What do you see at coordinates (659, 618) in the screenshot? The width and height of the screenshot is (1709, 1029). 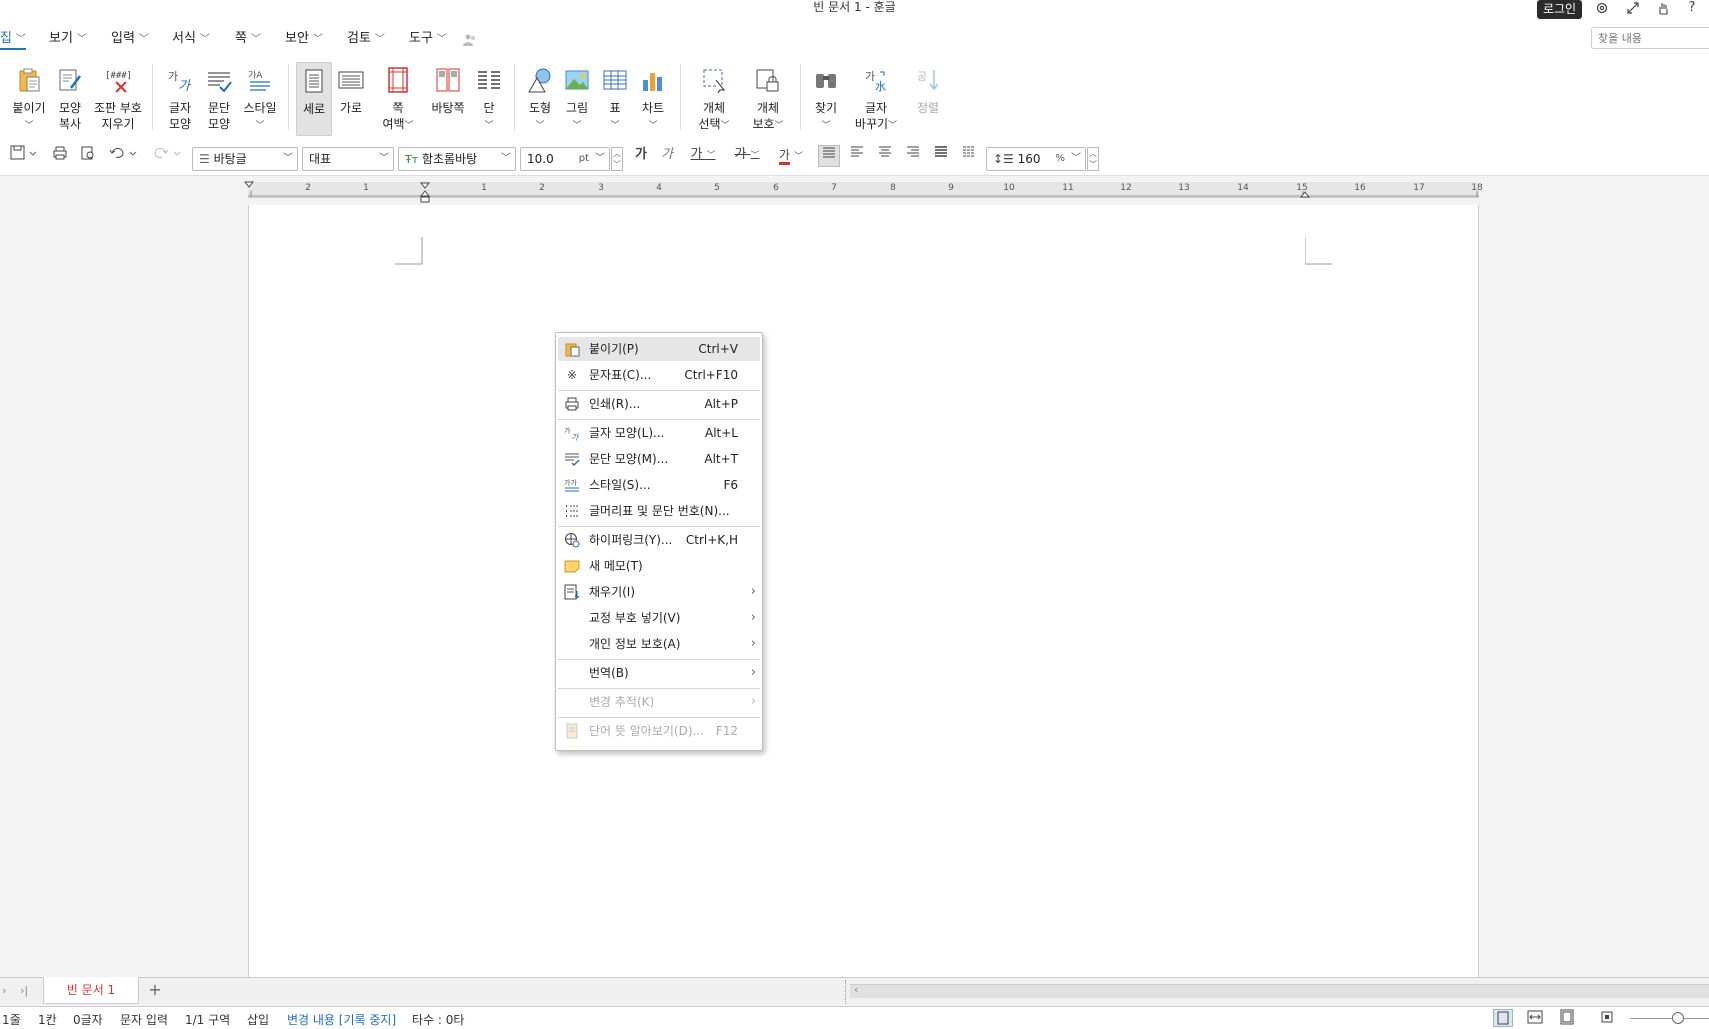 I see `menu-item-proof-marks: 교정 부호 넣기(V) ›` at bounding box center [659, 618].